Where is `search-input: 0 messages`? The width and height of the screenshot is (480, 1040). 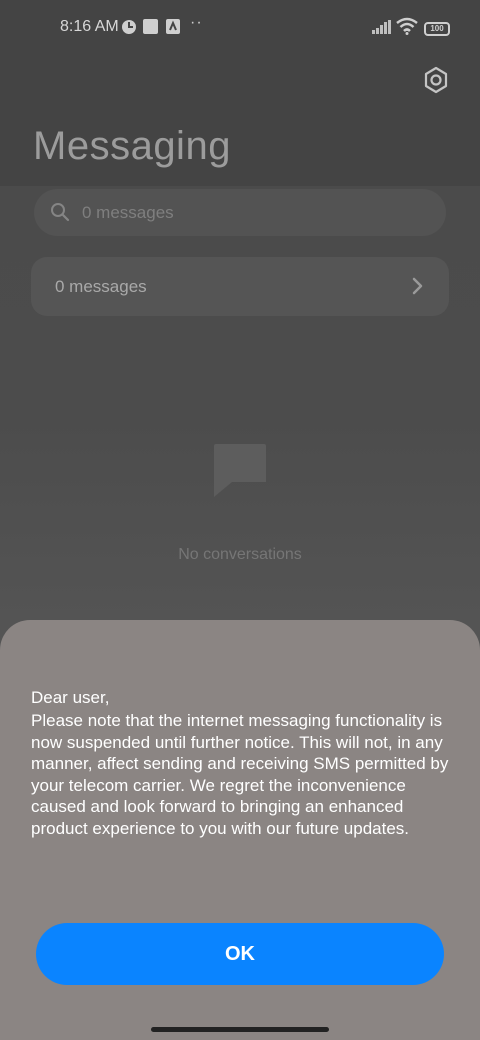
search-input: 0 messages is located at coordinates (128, 213).